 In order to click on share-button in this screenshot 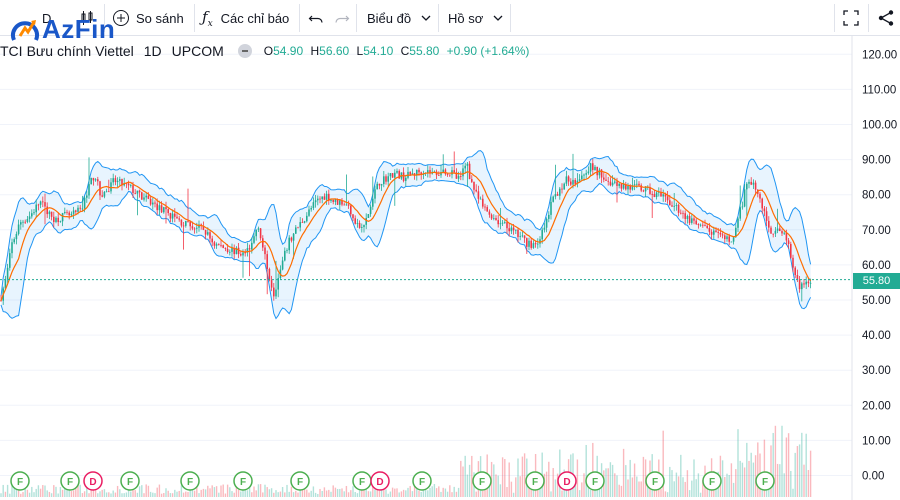, I will do `click(886, 18)`.